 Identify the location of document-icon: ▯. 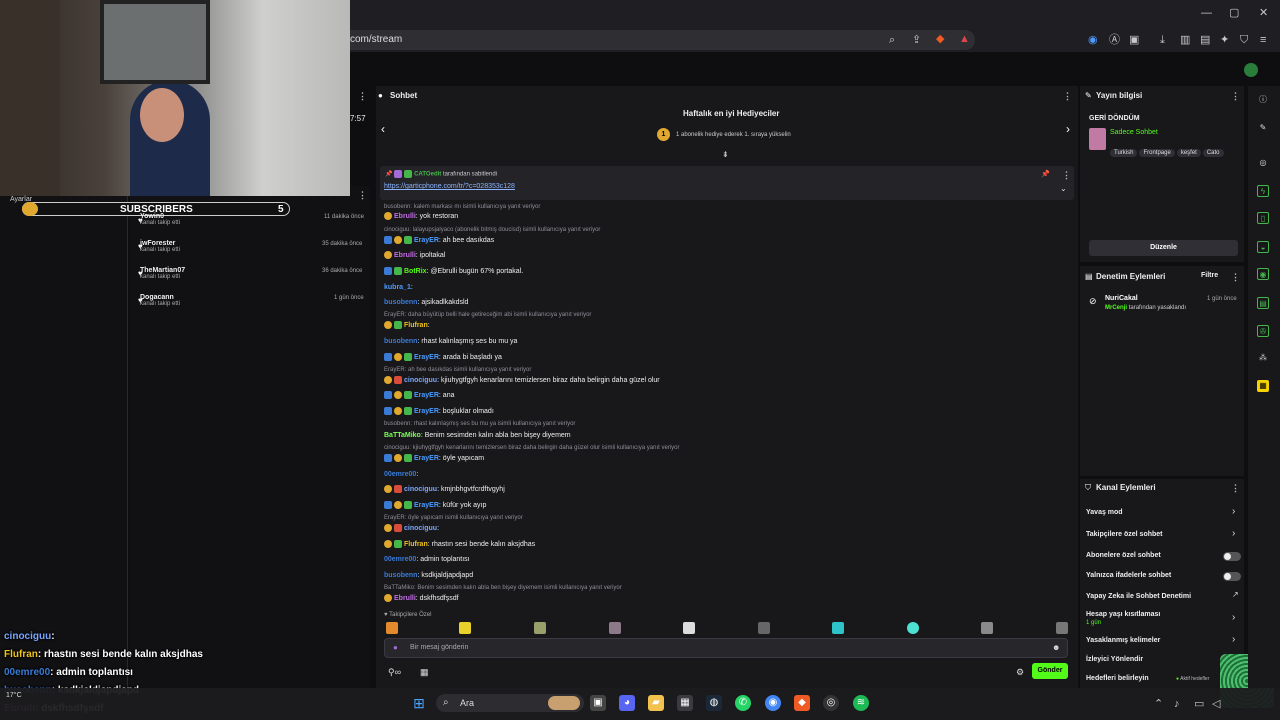
(1263, 218).